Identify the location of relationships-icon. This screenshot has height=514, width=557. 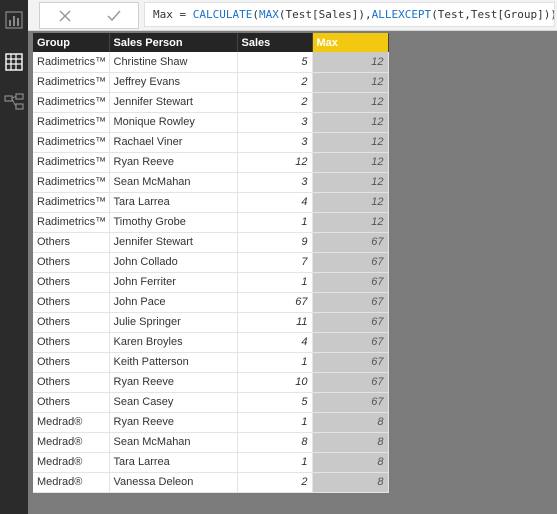
(14, 102).